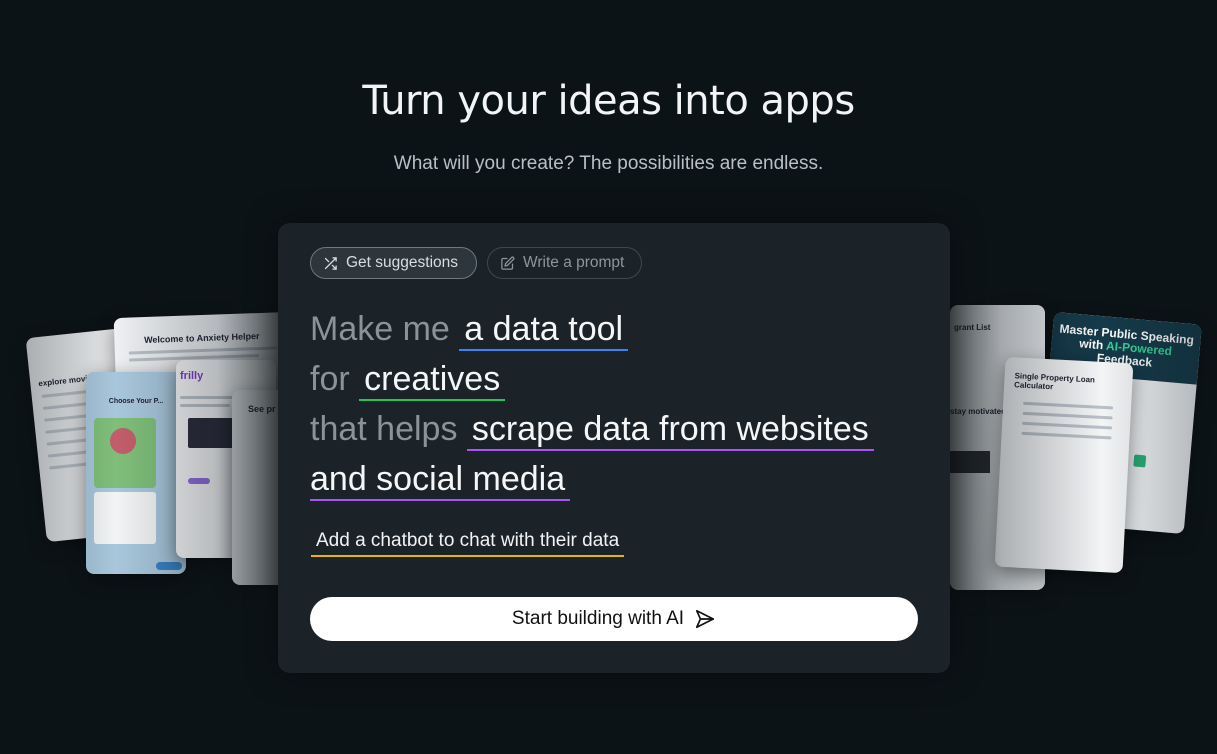 Image resolution: width=1217 pixels, height=754 pixels. Describe the element at coordinates (432, 380) in the screenshot. I see `audience-choice: creatives` at that location.